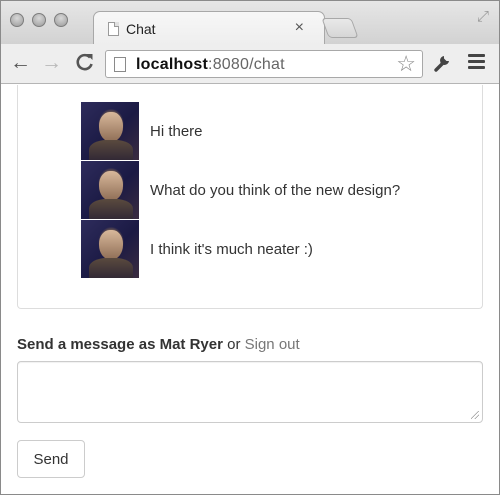 Image resolution: width=500 pixels, height=495 pixels. What do you see at coordinates (61, 20) in the screenshot?
I see `window-zoom-button` at bounding box center [61, 20].